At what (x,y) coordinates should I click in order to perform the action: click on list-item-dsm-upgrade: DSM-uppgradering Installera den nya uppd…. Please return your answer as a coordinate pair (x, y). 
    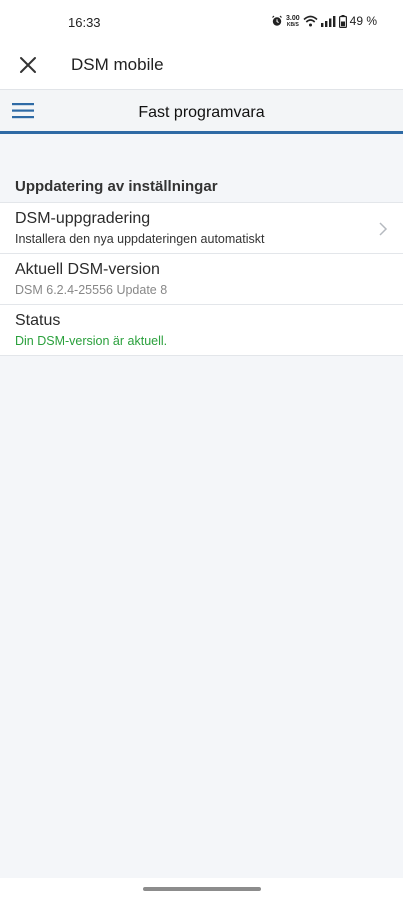
    Looking at the image, I should click on (201, 228).